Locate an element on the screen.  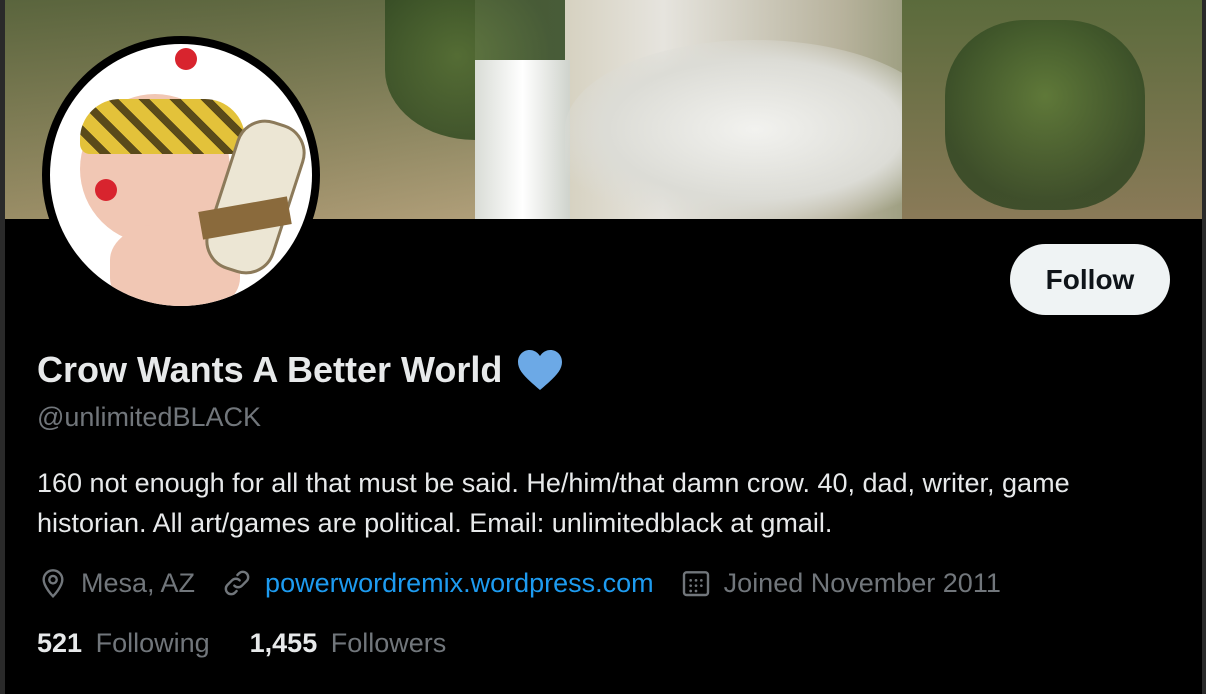
link-icon is located at coordinates (237, 583).